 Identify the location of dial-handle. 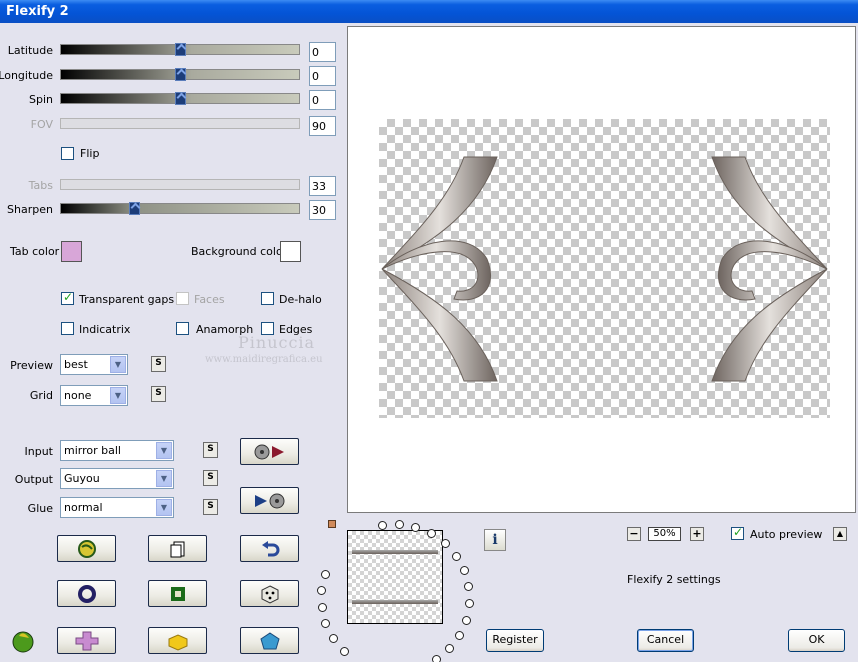
(332, 524).